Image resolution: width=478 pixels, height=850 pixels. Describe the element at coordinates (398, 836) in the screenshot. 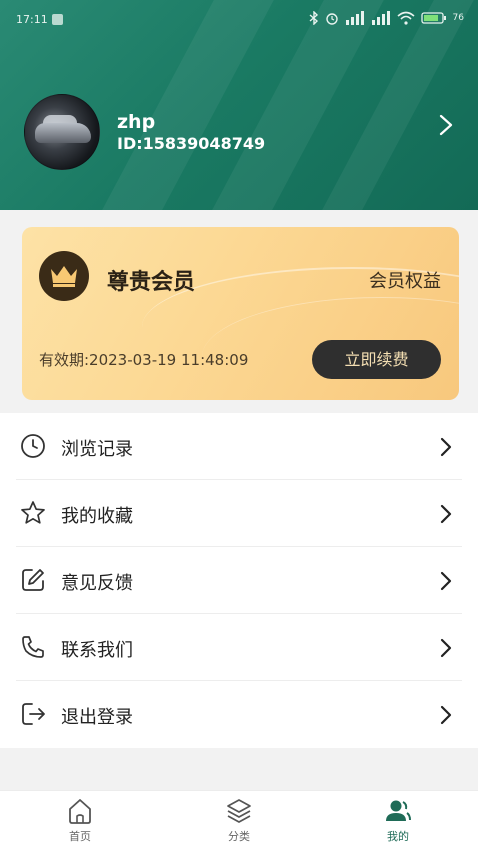

I see `tab-label: 我的` at that location.